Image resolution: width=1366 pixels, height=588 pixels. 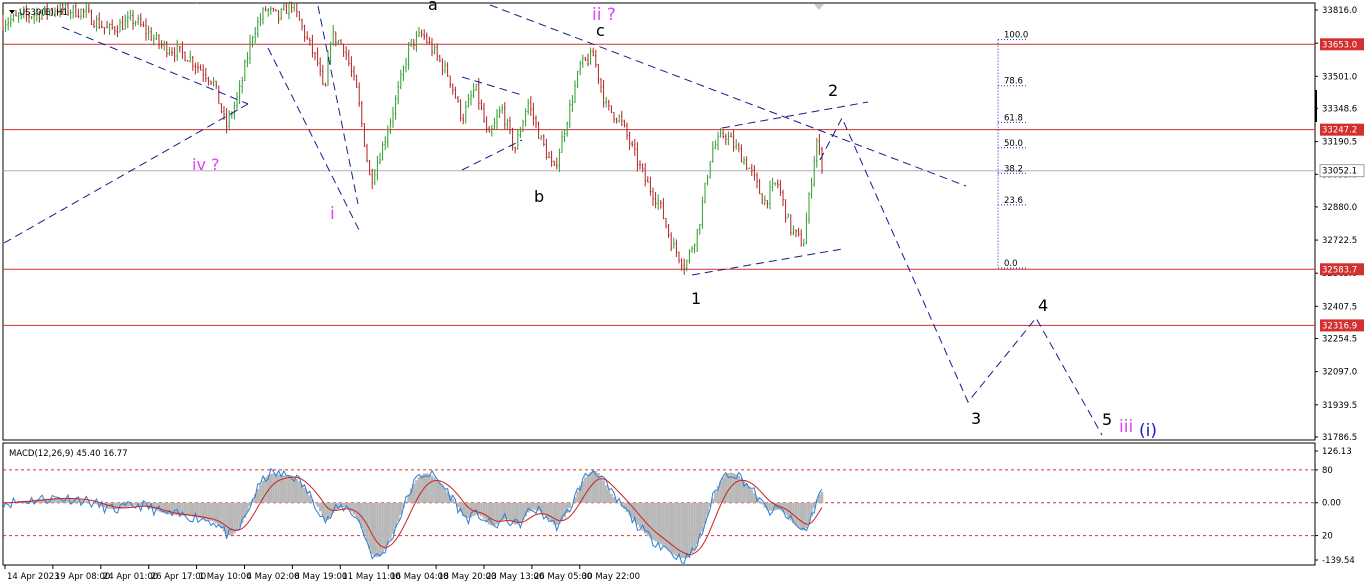 I want to click on level-price-tag-label: 33247.2, so click(x=1339, y=131).